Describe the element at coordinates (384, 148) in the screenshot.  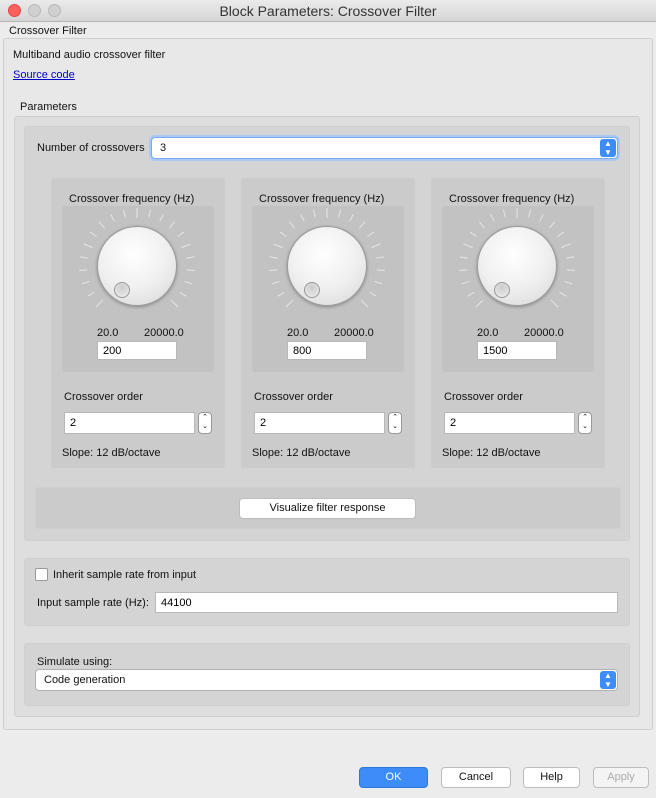
I see `num-crossovers-select: 3 ▲ ▼` at that location.